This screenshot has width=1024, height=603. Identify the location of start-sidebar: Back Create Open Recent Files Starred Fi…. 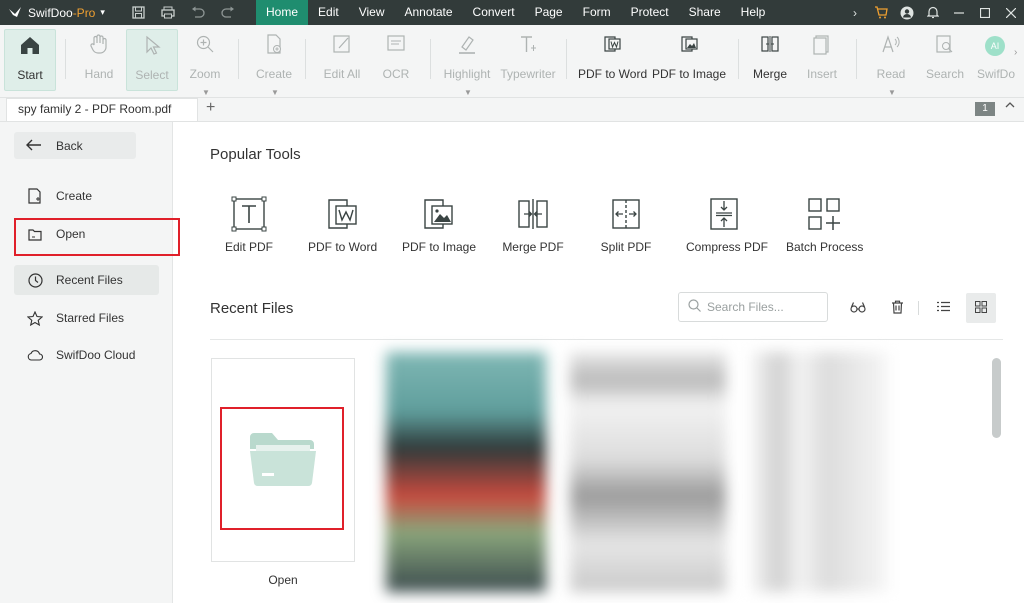
(86, 362).